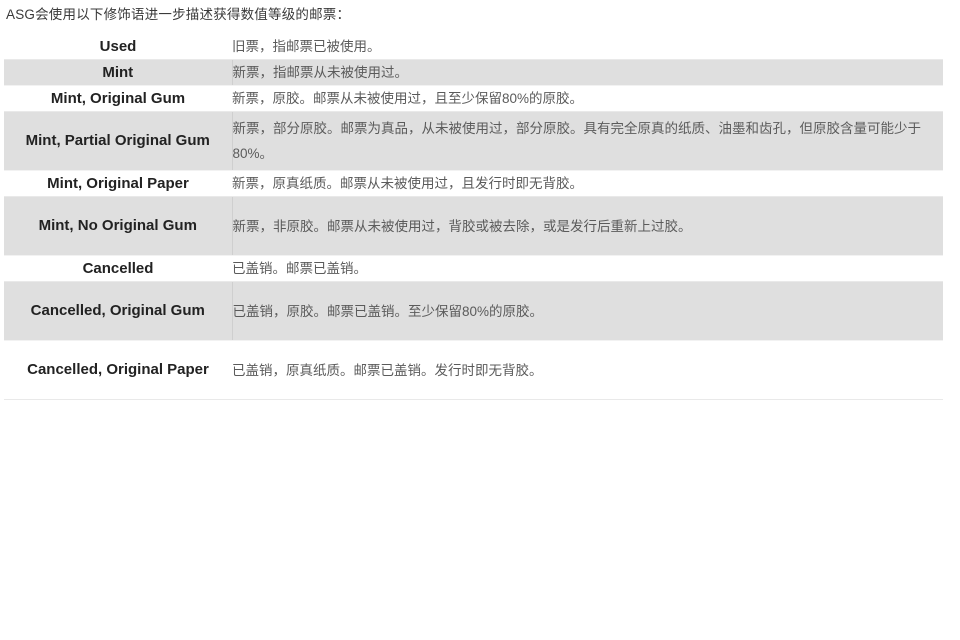 Image resolution: width=960 pixels, height=640 pixels. What do you see at coordinates (118, 311) in the screenshot?
I see `term-cell: Cancelled, Original Gum` at bounding box center [118, 311].